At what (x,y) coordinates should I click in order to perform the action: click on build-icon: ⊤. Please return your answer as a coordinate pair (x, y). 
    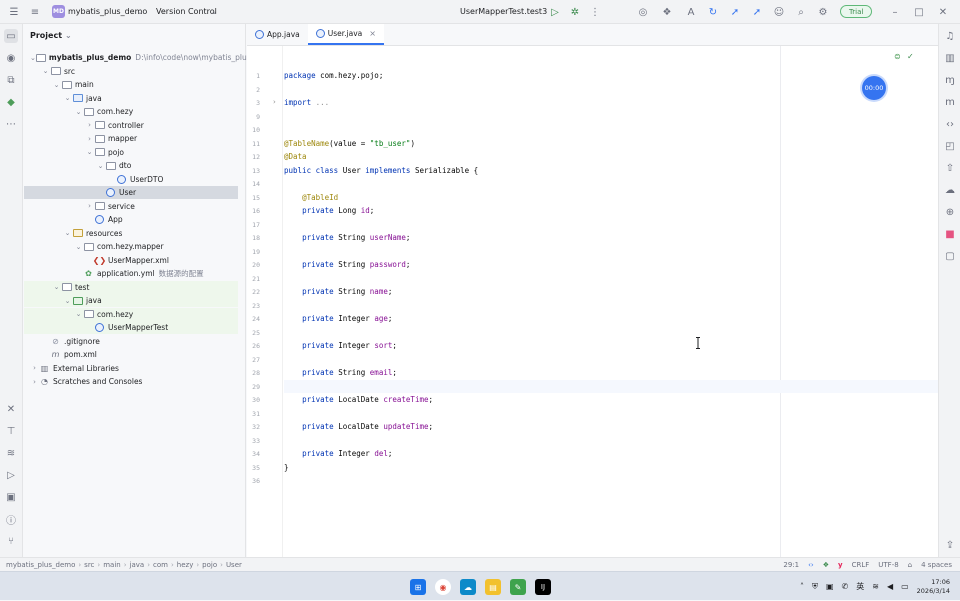
    Looking at the image, I should click on (11, 431).